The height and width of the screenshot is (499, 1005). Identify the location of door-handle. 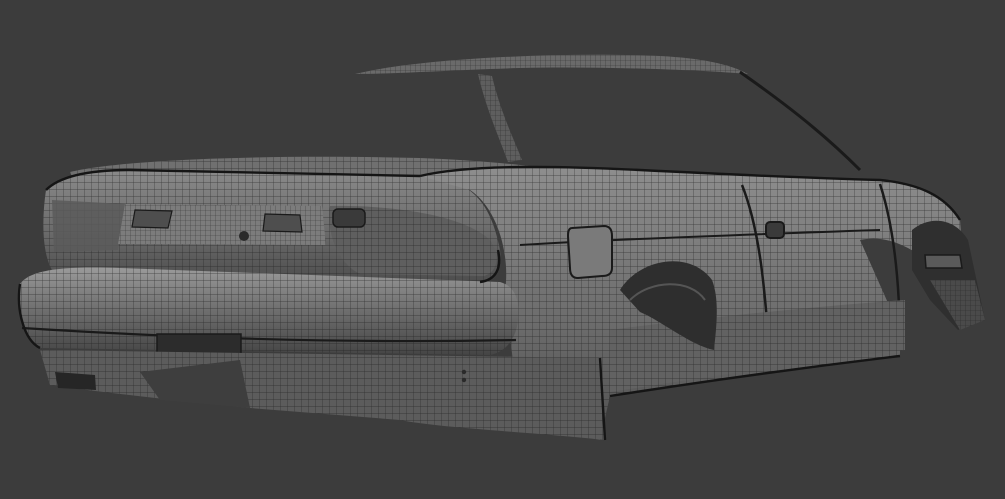
(775, 230).